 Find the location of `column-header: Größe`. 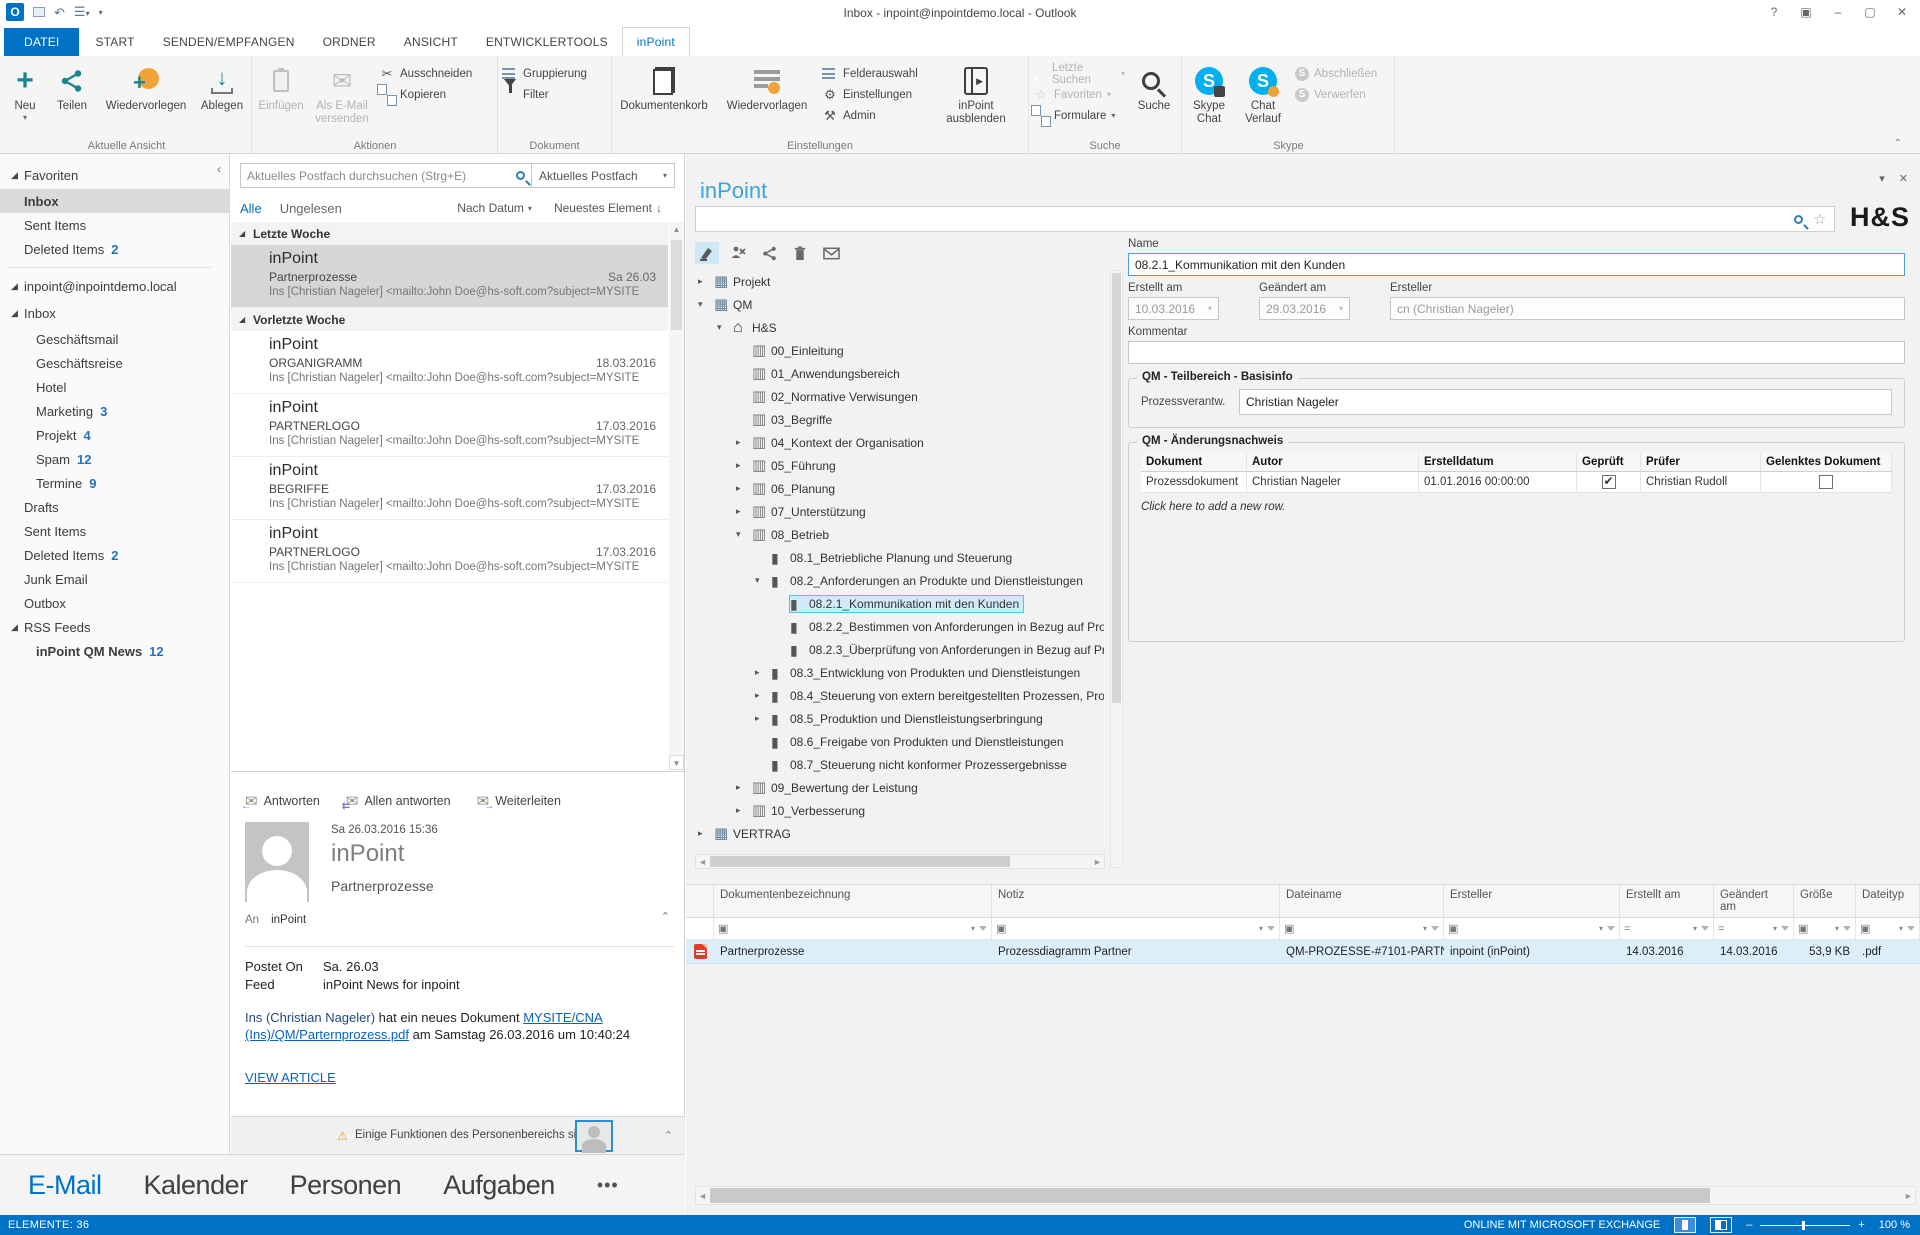

column-header: Größe is located at coordinates (1825, 901).